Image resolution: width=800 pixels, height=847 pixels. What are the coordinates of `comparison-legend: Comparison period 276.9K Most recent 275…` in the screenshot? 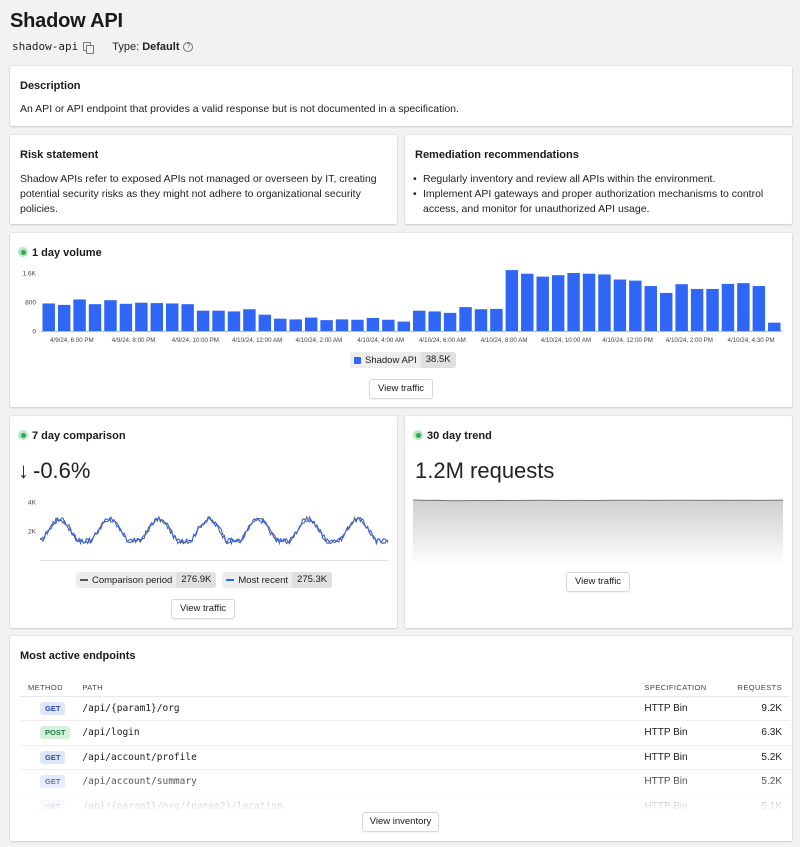 It's located at (207, 580).